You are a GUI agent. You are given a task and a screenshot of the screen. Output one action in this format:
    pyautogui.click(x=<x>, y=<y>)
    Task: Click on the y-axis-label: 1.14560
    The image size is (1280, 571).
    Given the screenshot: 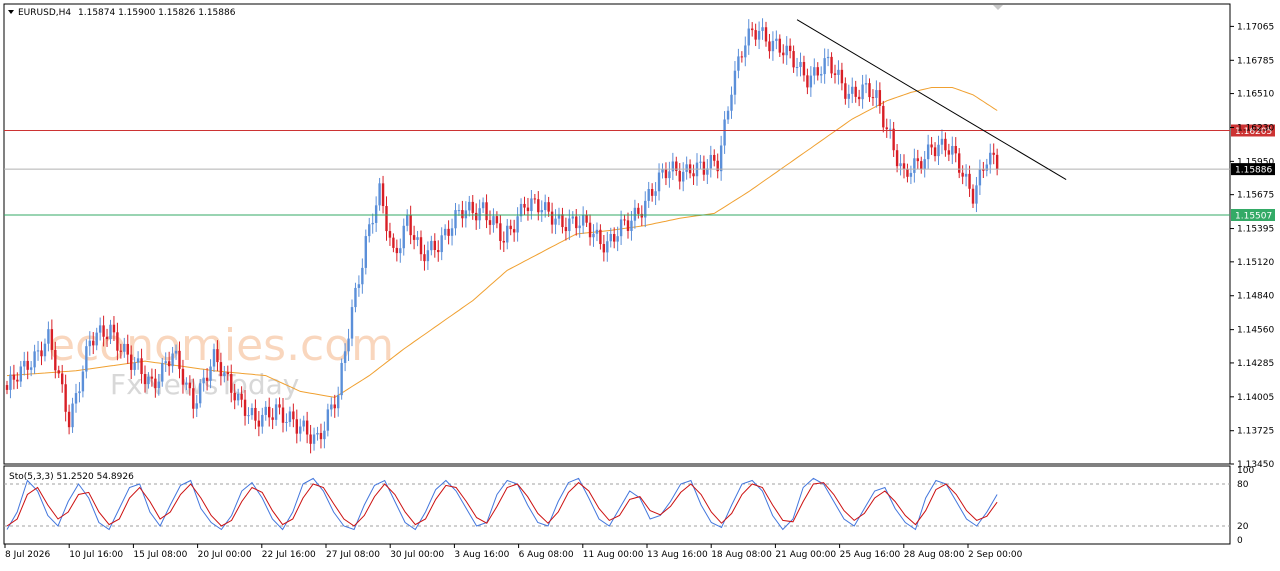 What is the action you would take?
    pyautogui.click(x=1255, y=331)
    